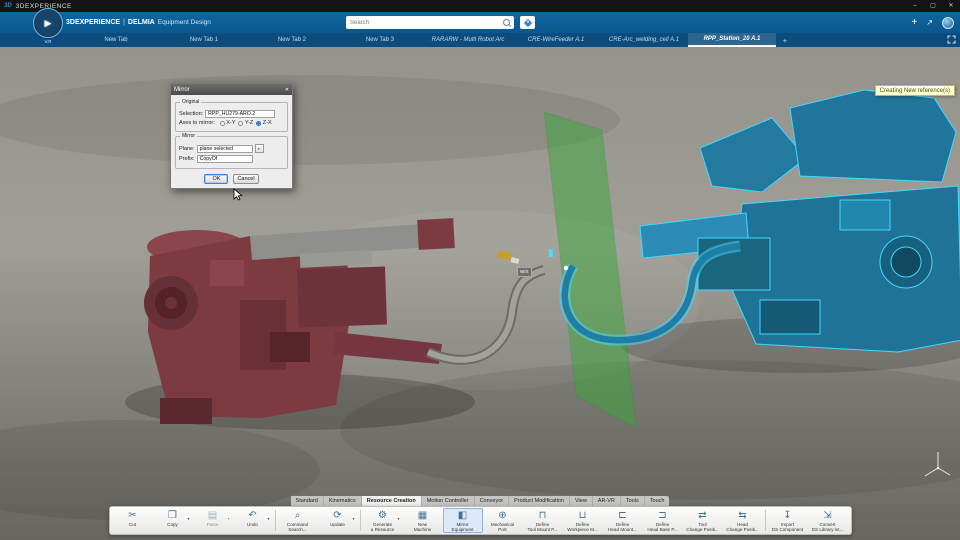  What do you see at coordinates (426, 22) in the screenshot?
I see `search-input` at bounding box center [426, 22].